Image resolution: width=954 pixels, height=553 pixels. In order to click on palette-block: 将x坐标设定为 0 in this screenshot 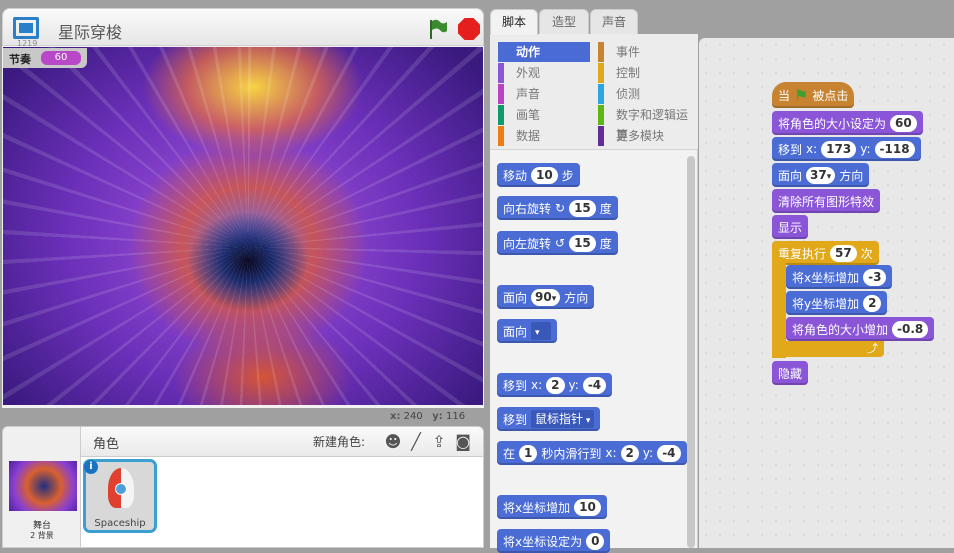, I will do `click(554, 541)`.